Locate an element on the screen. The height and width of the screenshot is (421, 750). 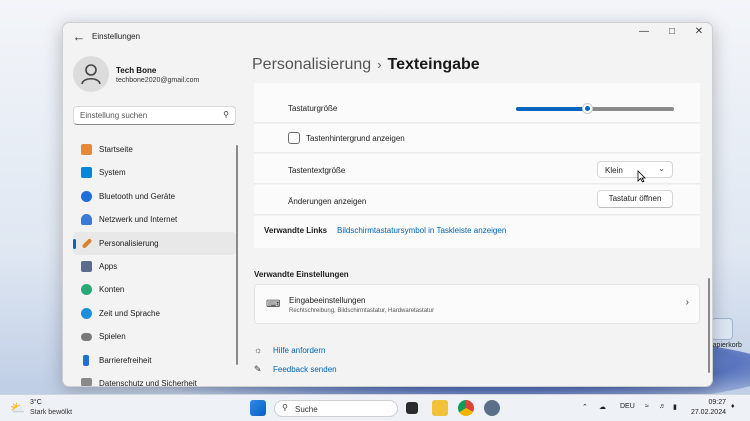
user-name: Tech Bone is located at coordinates (136, 70).